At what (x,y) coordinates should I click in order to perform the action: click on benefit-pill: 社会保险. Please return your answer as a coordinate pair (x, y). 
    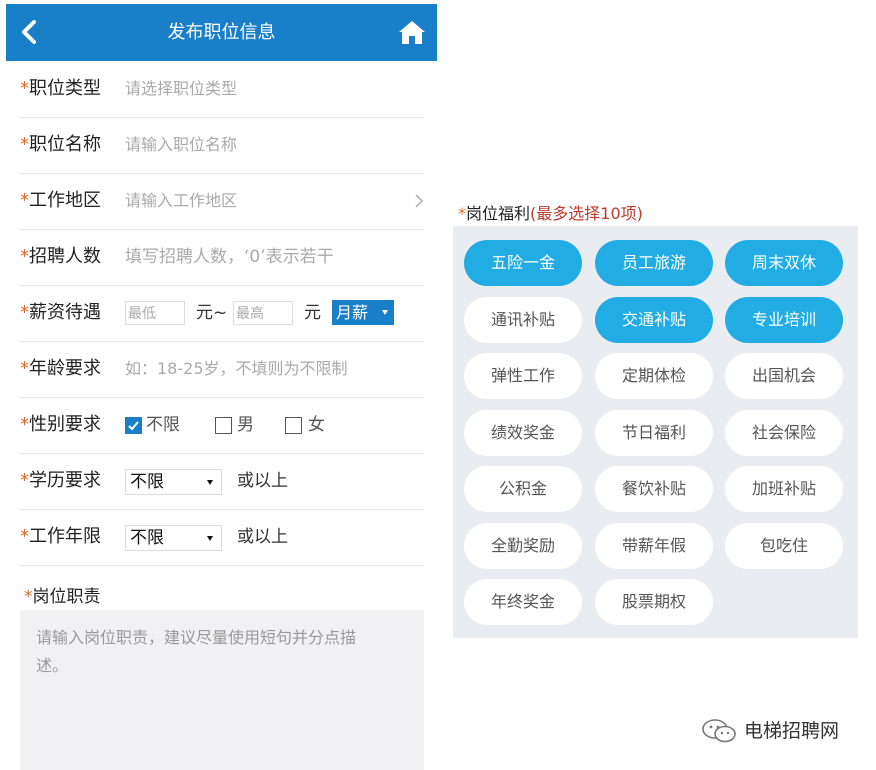
    Looking at the image, I should click on (784, 432).